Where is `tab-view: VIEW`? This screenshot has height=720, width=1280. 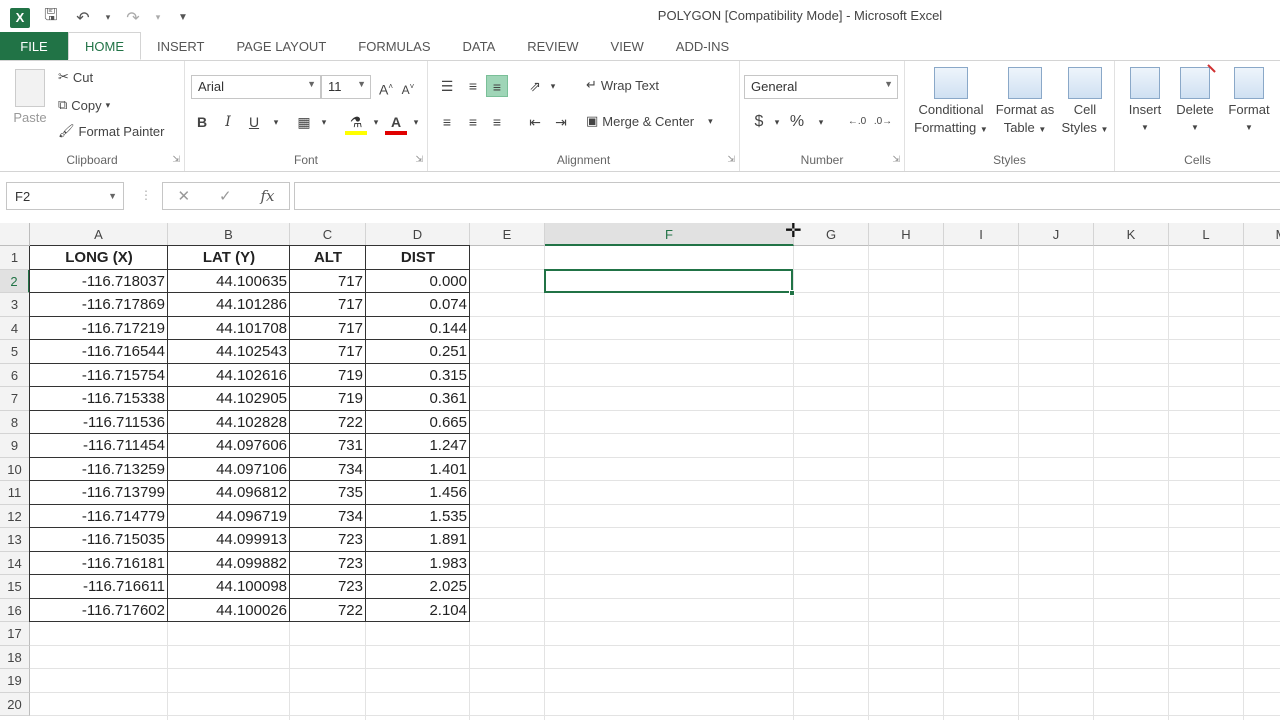 tab-view: VIEW is located at coordinates (627, 46).